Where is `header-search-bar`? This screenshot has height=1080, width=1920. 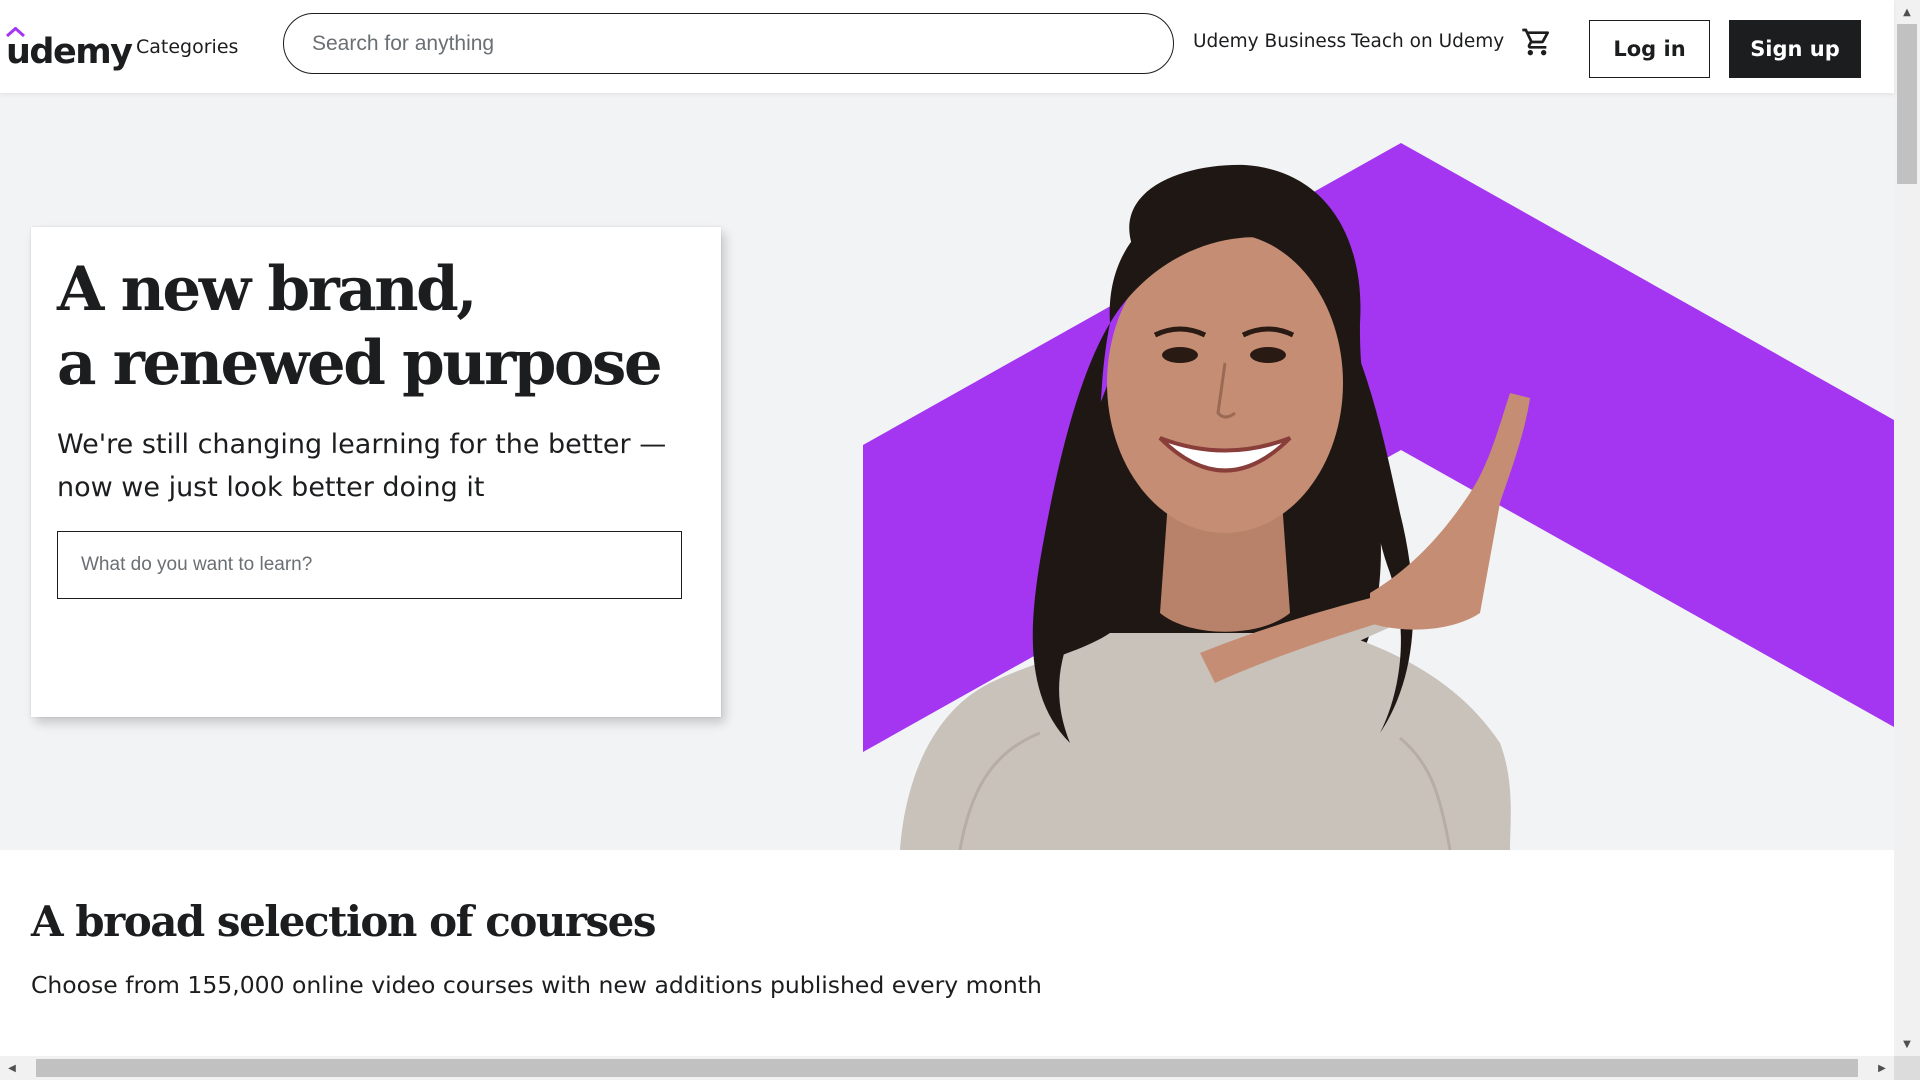
header-search-bar is located at coordinates (728, 43).